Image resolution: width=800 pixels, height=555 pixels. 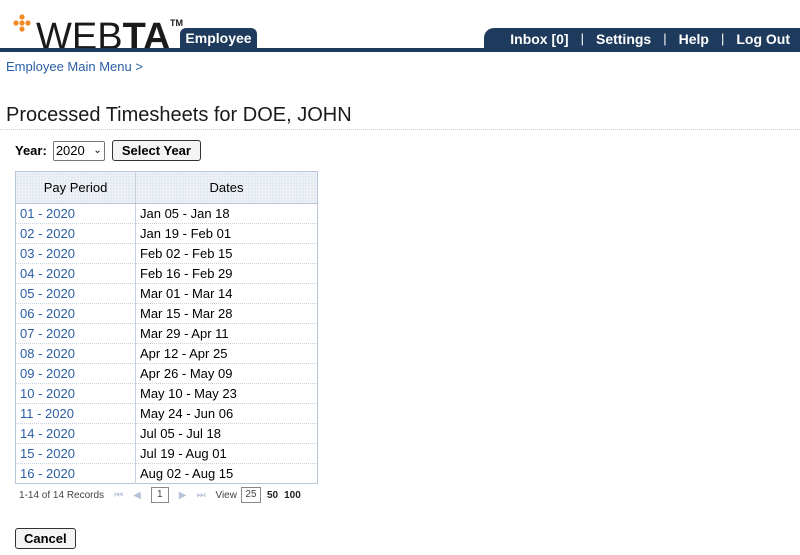 What do you see at coordinates (226, 187) in the screenshot?
I see `column-header-dates: Dates` at bounding box center [226, 187].